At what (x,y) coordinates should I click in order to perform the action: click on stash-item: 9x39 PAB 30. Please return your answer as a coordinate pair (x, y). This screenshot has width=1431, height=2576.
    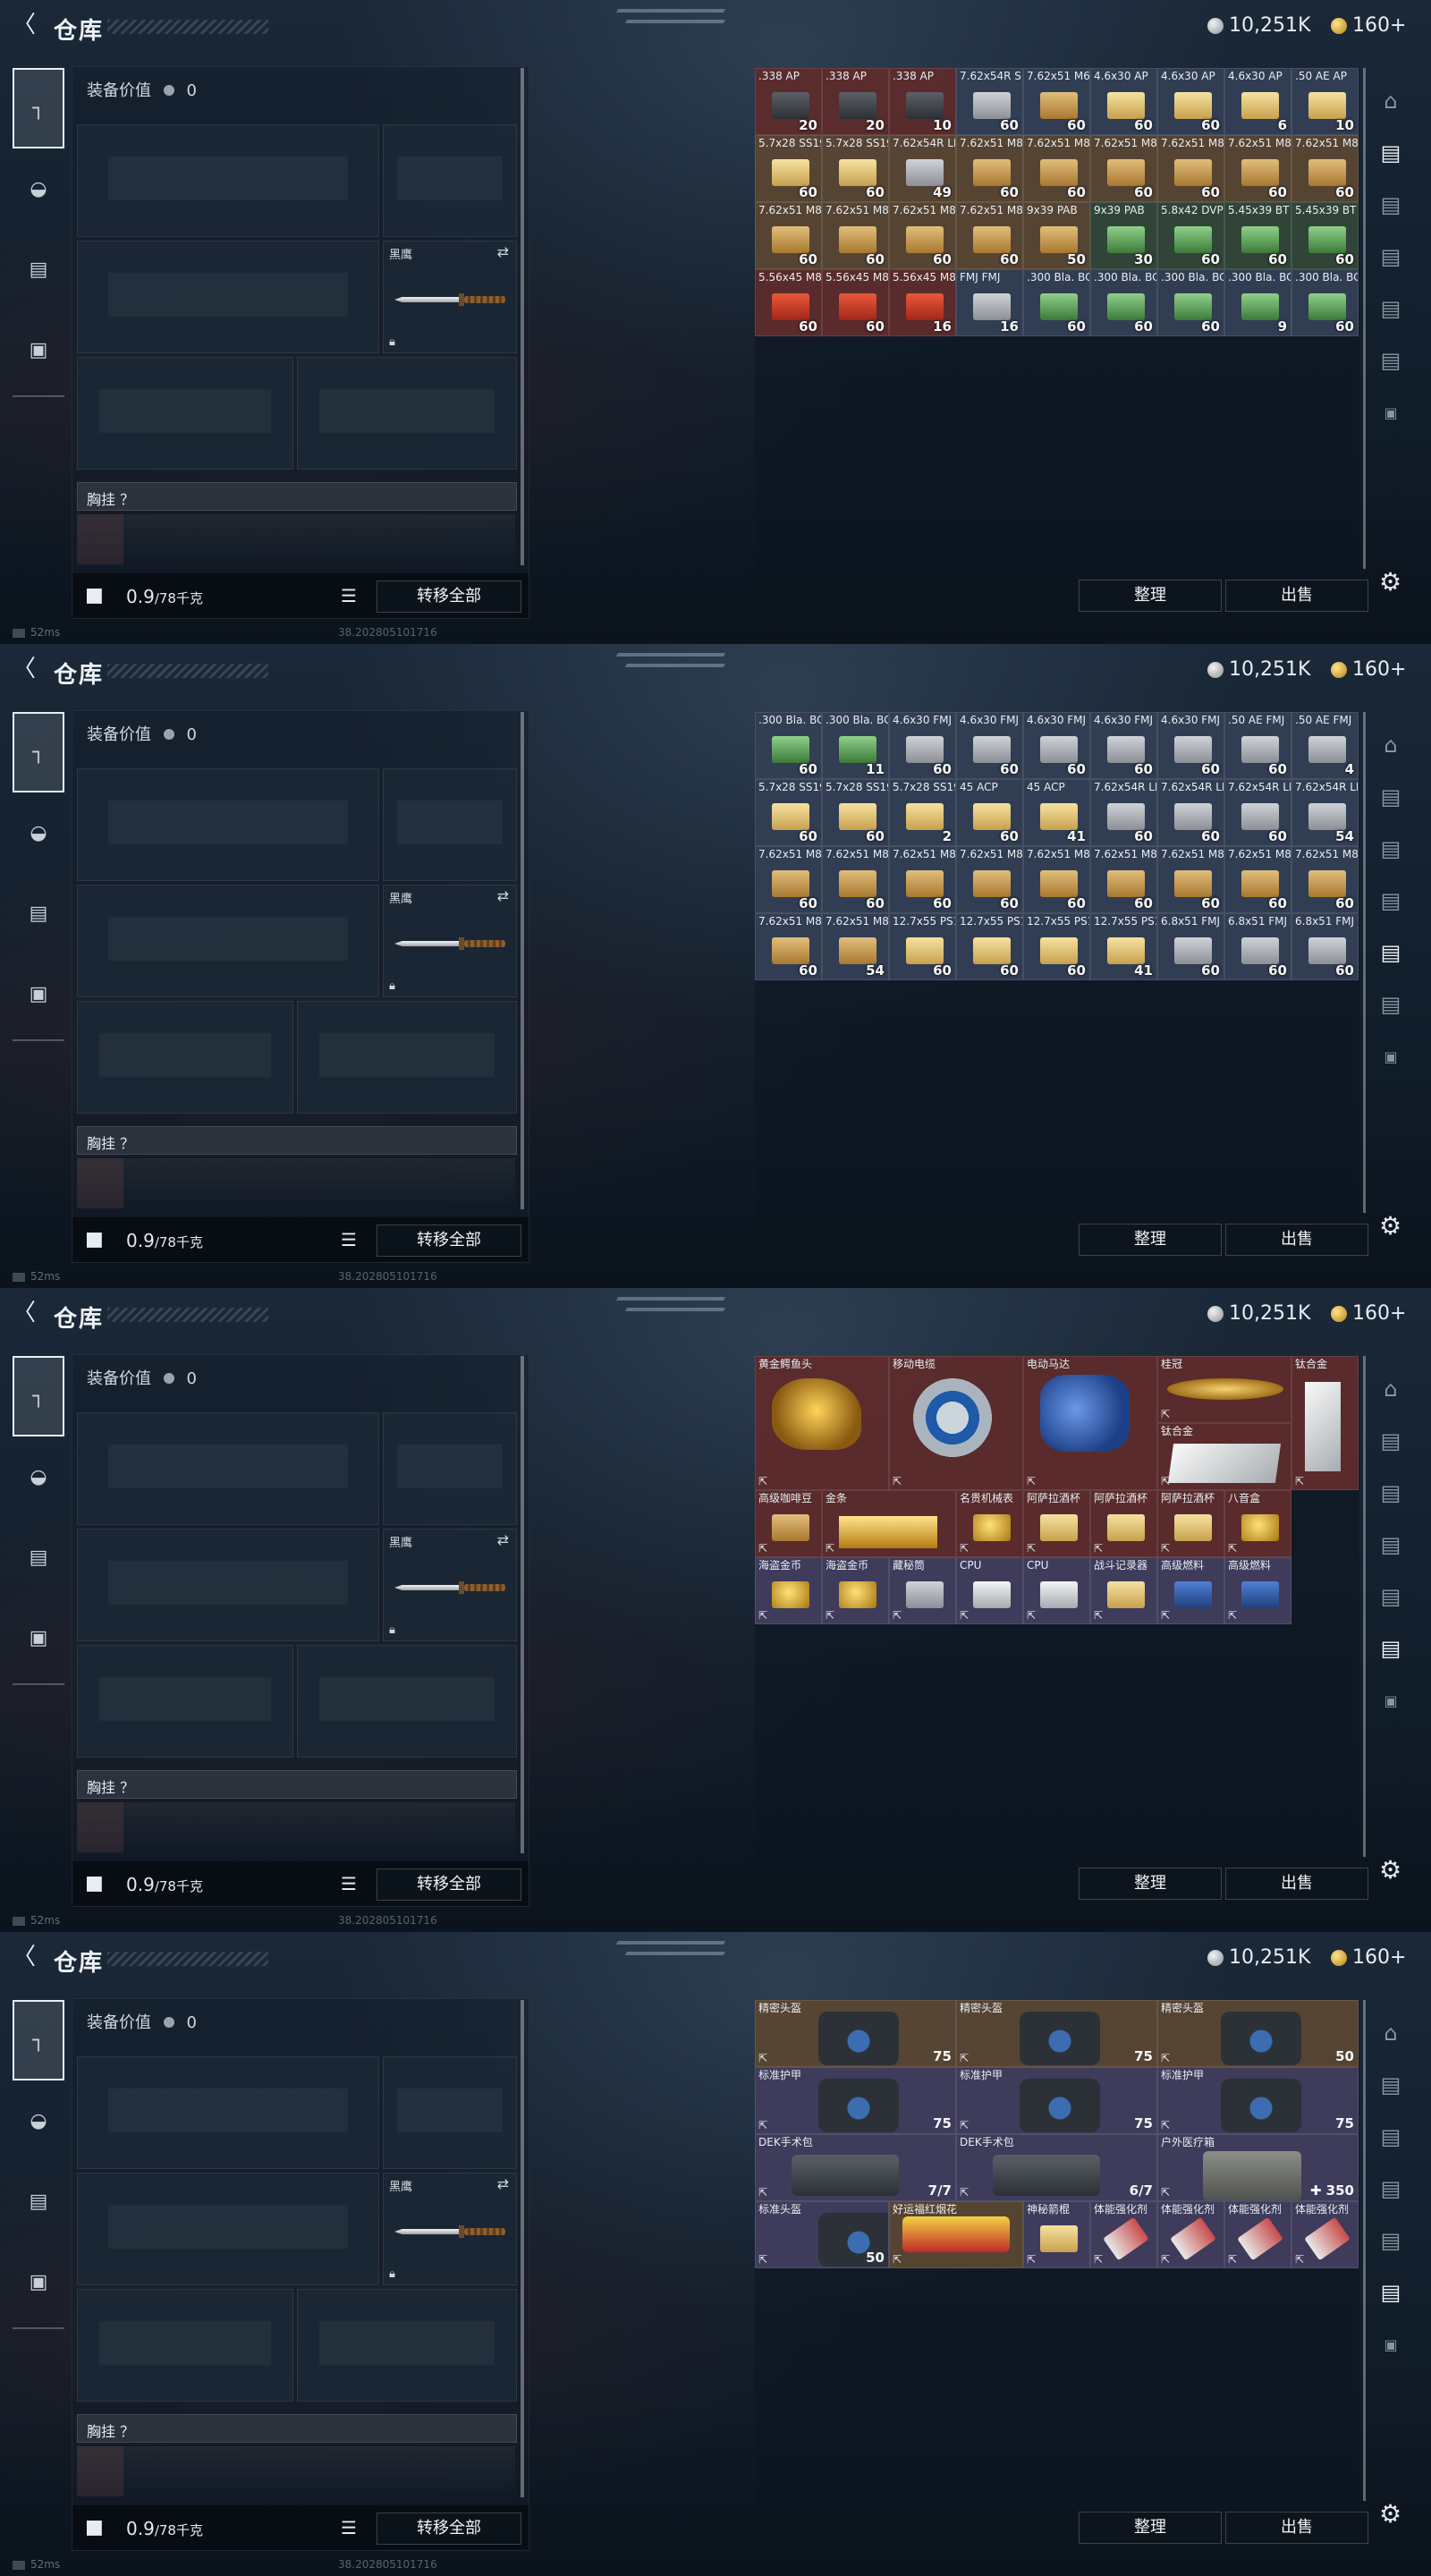
    Looking at the image, I should click on (1124, 235).